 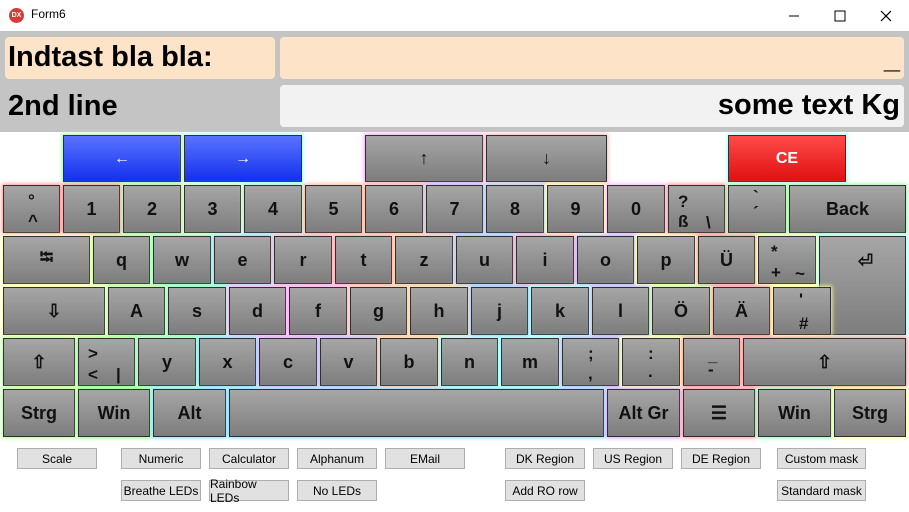 I want to click on key-8: 8, so click(x=515, y=209).